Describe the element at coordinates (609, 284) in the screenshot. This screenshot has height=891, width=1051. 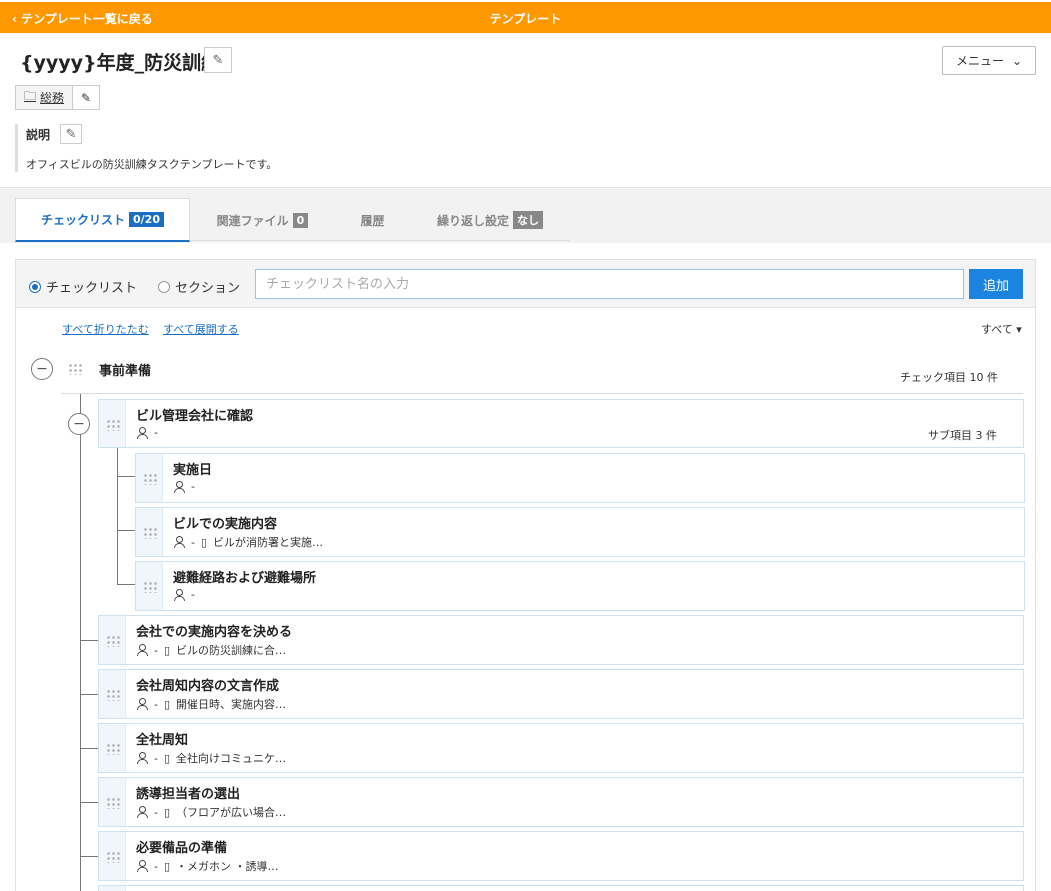
I see `checklist-name-input` at that location.